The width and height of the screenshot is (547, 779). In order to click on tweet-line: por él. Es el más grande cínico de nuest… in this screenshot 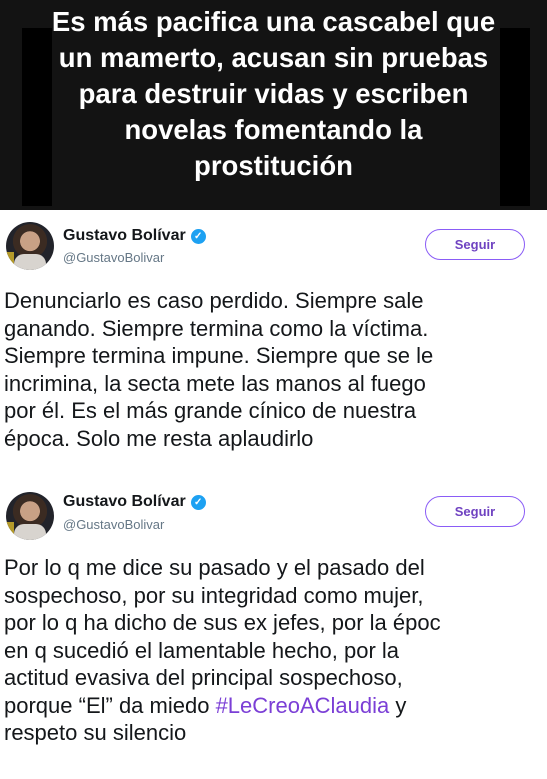, I will do `click(210, 410)`.